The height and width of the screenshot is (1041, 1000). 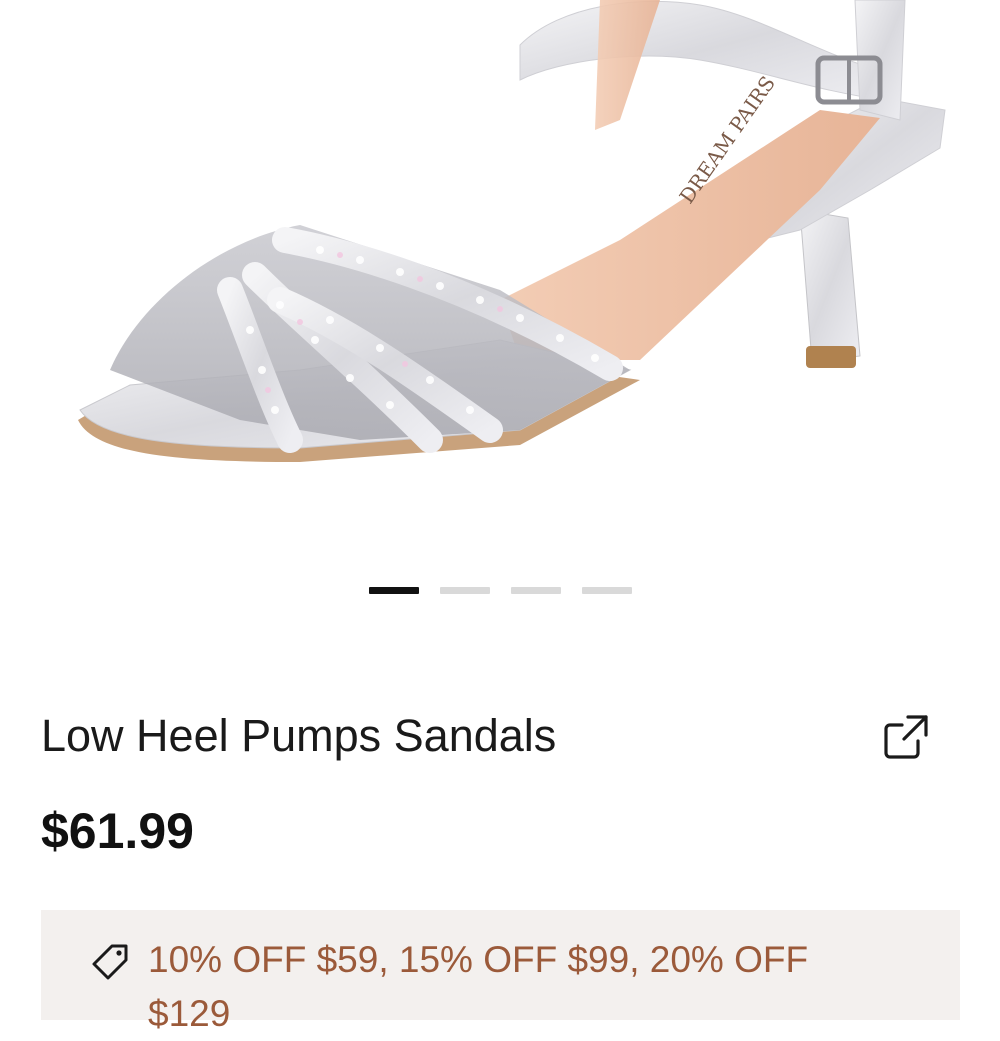 I want to click on product-title: Low Heel Pumps Sandals, so click(x=299, y=735).